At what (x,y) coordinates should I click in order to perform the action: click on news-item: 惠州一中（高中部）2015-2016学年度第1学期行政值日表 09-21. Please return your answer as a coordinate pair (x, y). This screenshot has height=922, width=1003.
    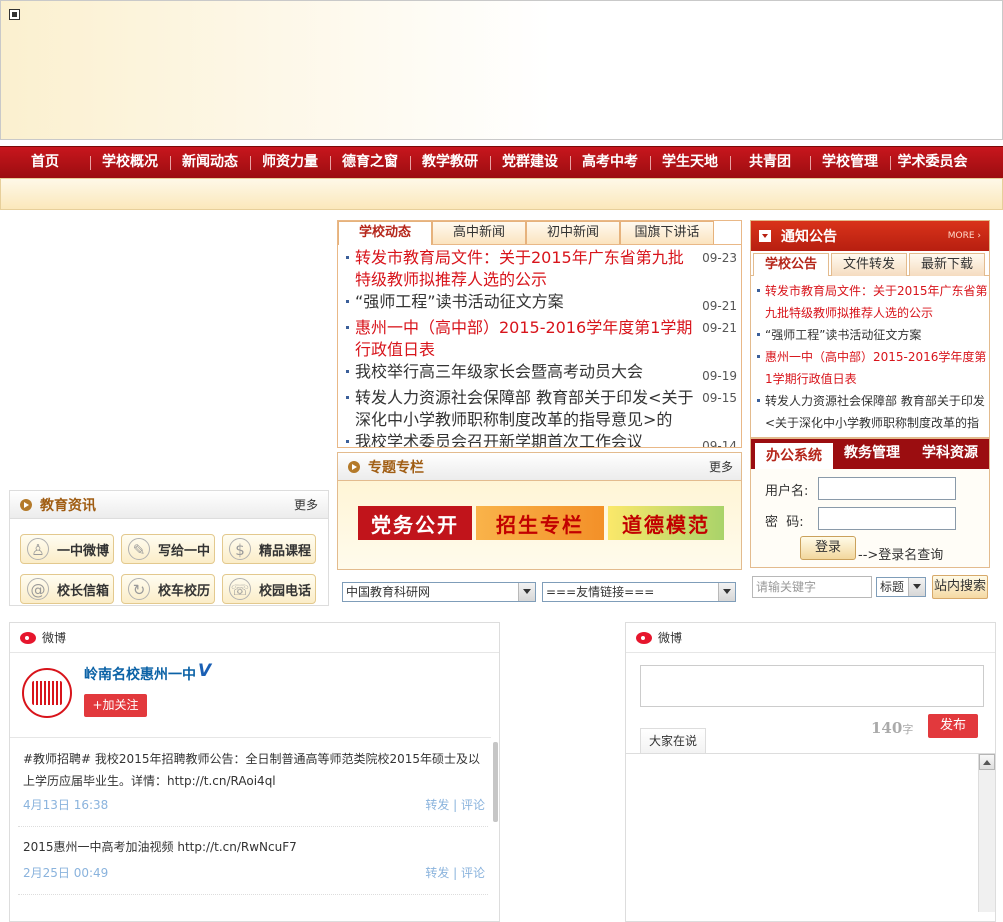
    Looking at the image, I should click on (539, 339).